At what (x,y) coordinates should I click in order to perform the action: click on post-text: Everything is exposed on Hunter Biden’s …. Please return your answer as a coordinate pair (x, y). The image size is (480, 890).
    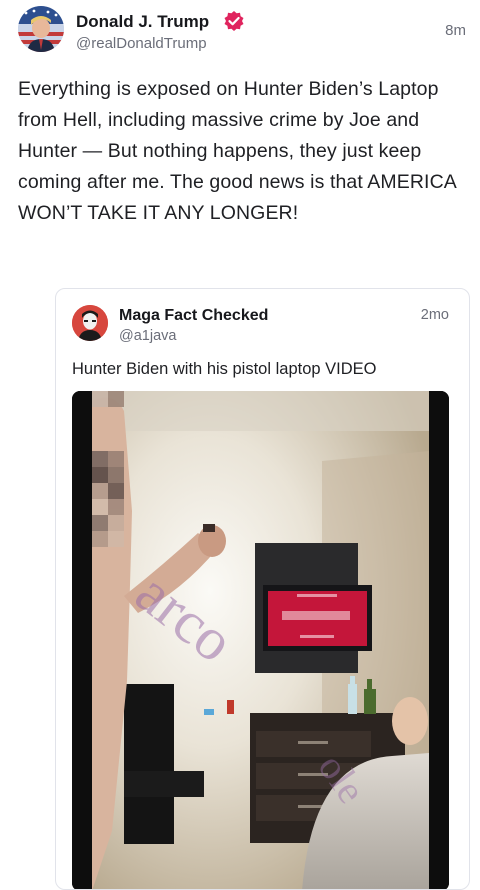
    Looking at the image, I should click on (237, 151).